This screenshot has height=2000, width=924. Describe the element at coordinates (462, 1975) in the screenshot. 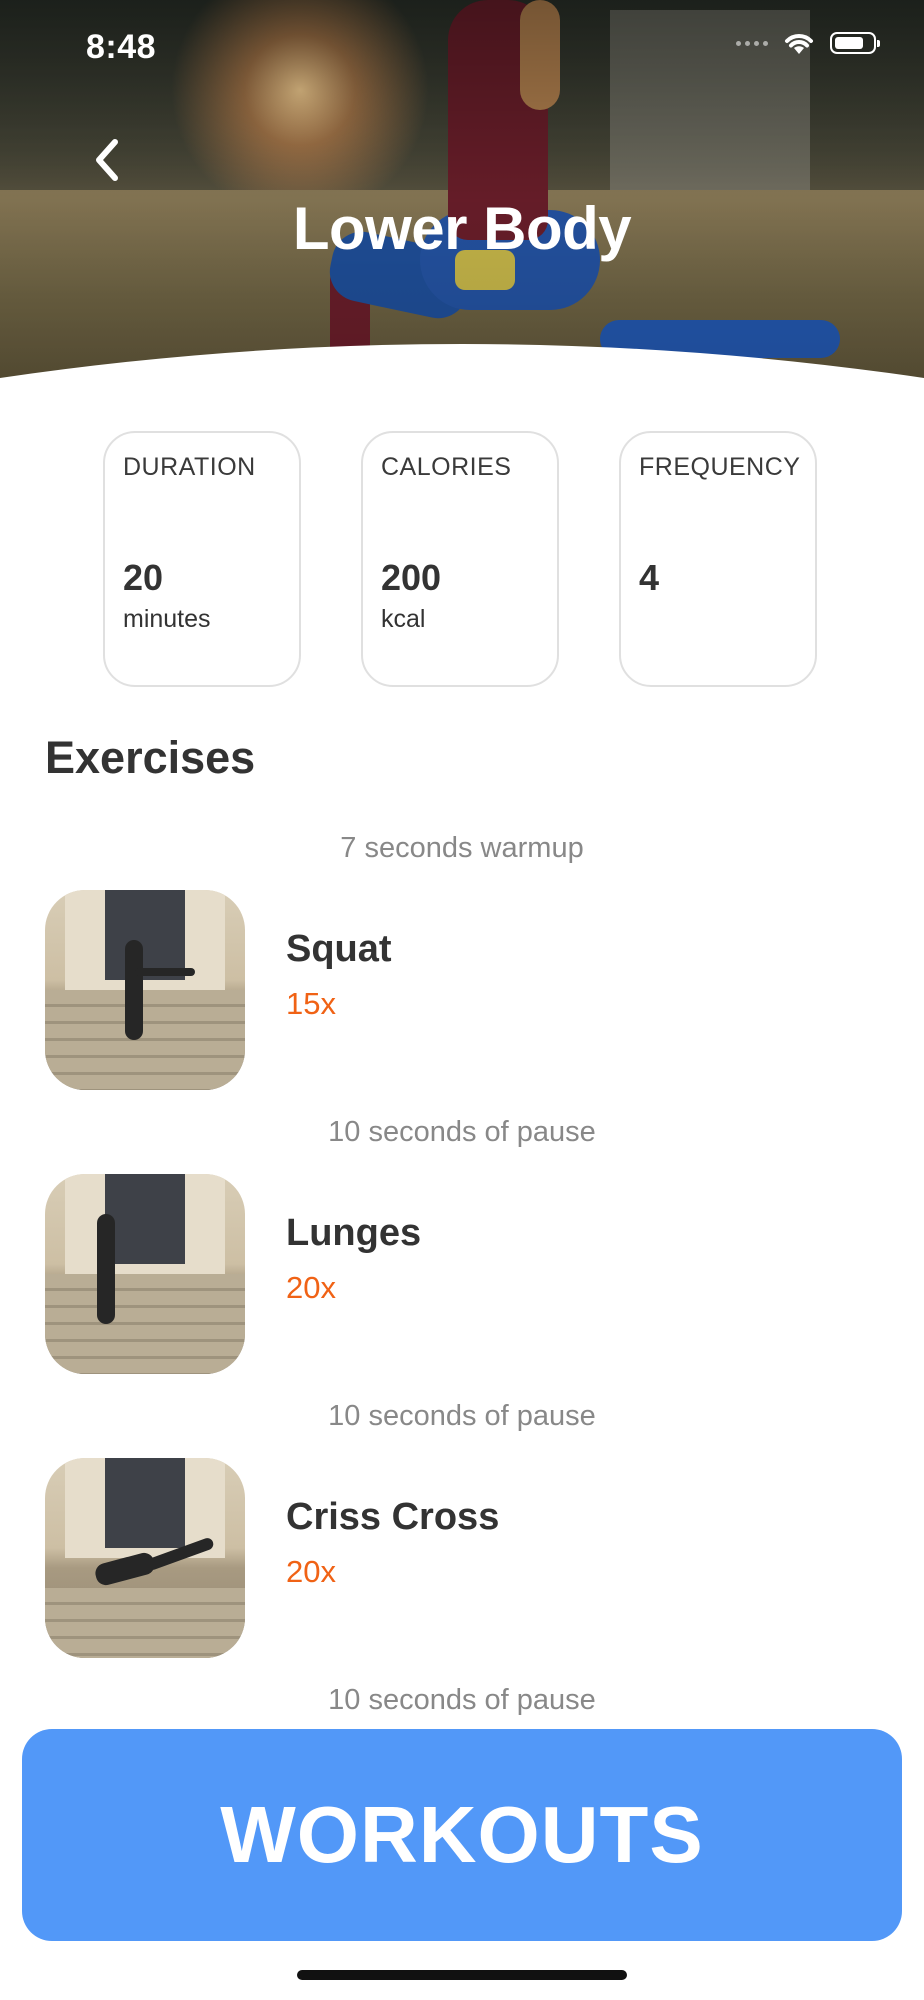

I see `home-indicator` at that location.